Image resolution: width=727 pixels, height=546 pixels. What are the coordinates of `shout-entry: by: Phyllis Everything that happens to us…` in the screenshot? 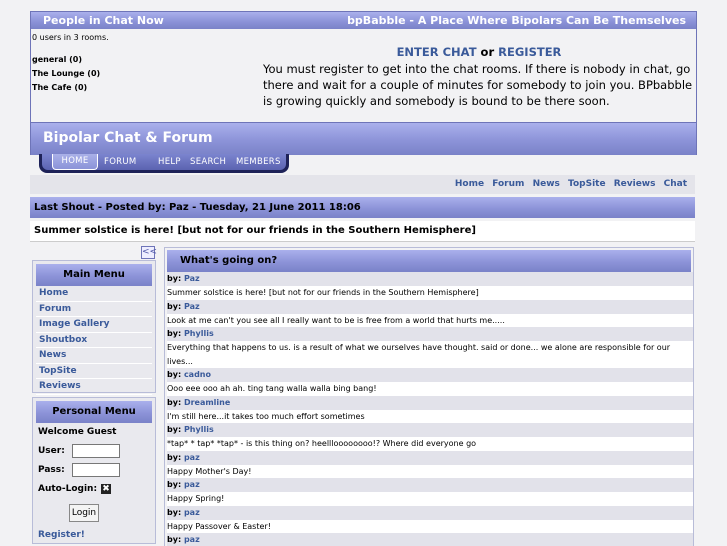 It's located at (429, 347).